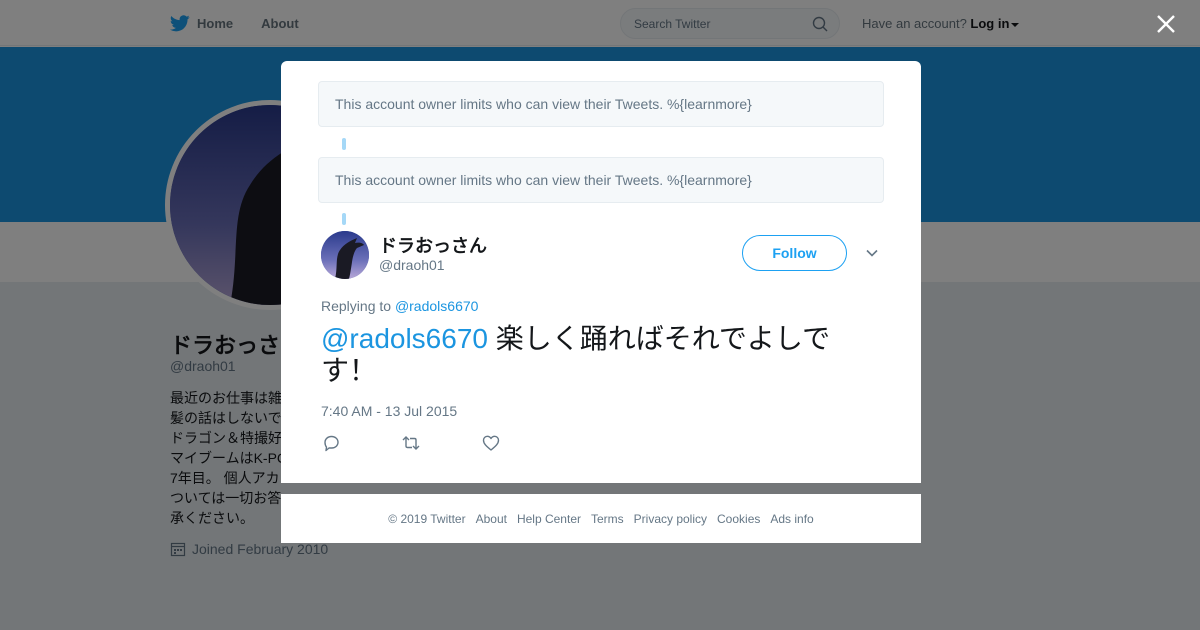 This screenshot has width=1200, height=630. Describe the element at coordinates (670, 519) in the screenshot. I see `footer-link-privacy: Privacy policy` at that location.